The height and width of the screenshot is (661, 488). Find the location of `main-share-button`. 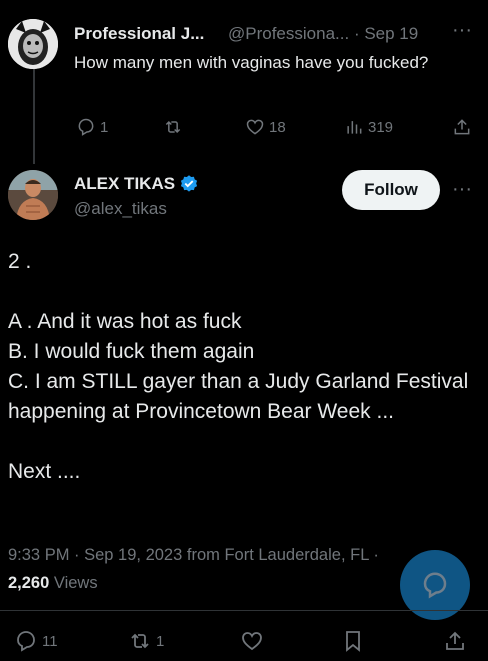

main-share-button is located at coordinates (455, 641).